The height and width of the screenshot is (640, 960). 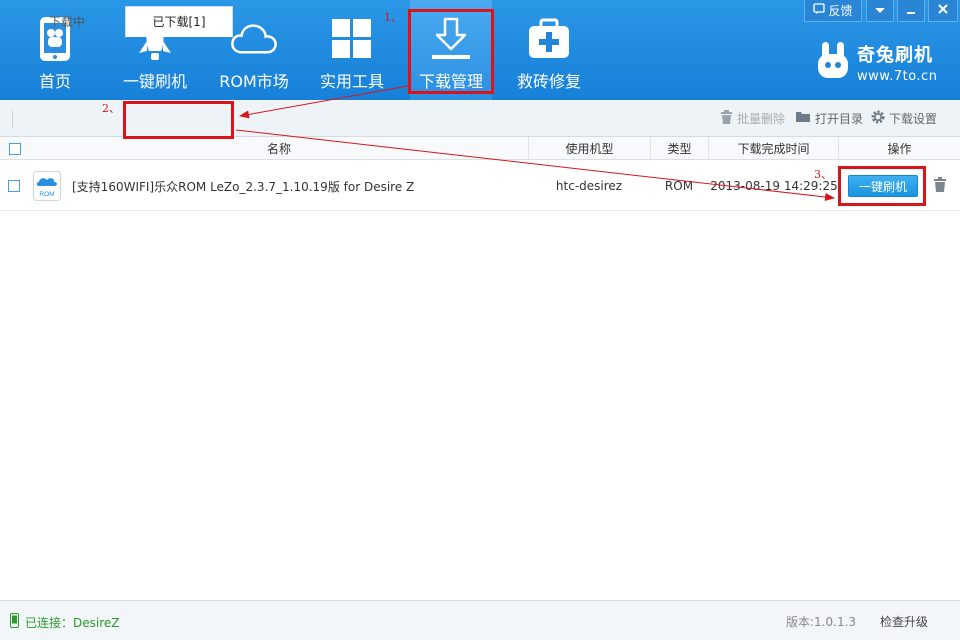 I want to click on tab-downloading: 下载中, so click(x=67, y=21).